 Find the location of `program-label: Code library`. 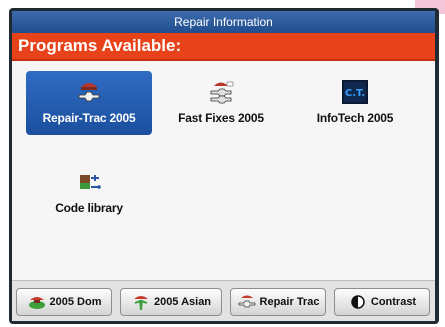

program-label: Code library is located at coordinates (89, 208).